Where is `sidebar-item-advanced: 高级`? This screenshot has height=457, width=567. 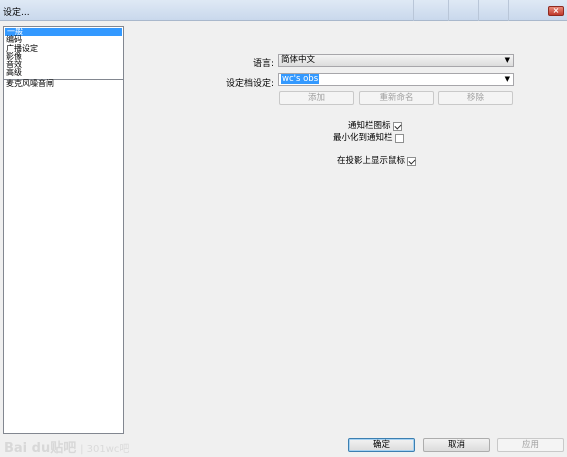 sidebar-item-advanced: 高级 is located at coordinates (63, 73).